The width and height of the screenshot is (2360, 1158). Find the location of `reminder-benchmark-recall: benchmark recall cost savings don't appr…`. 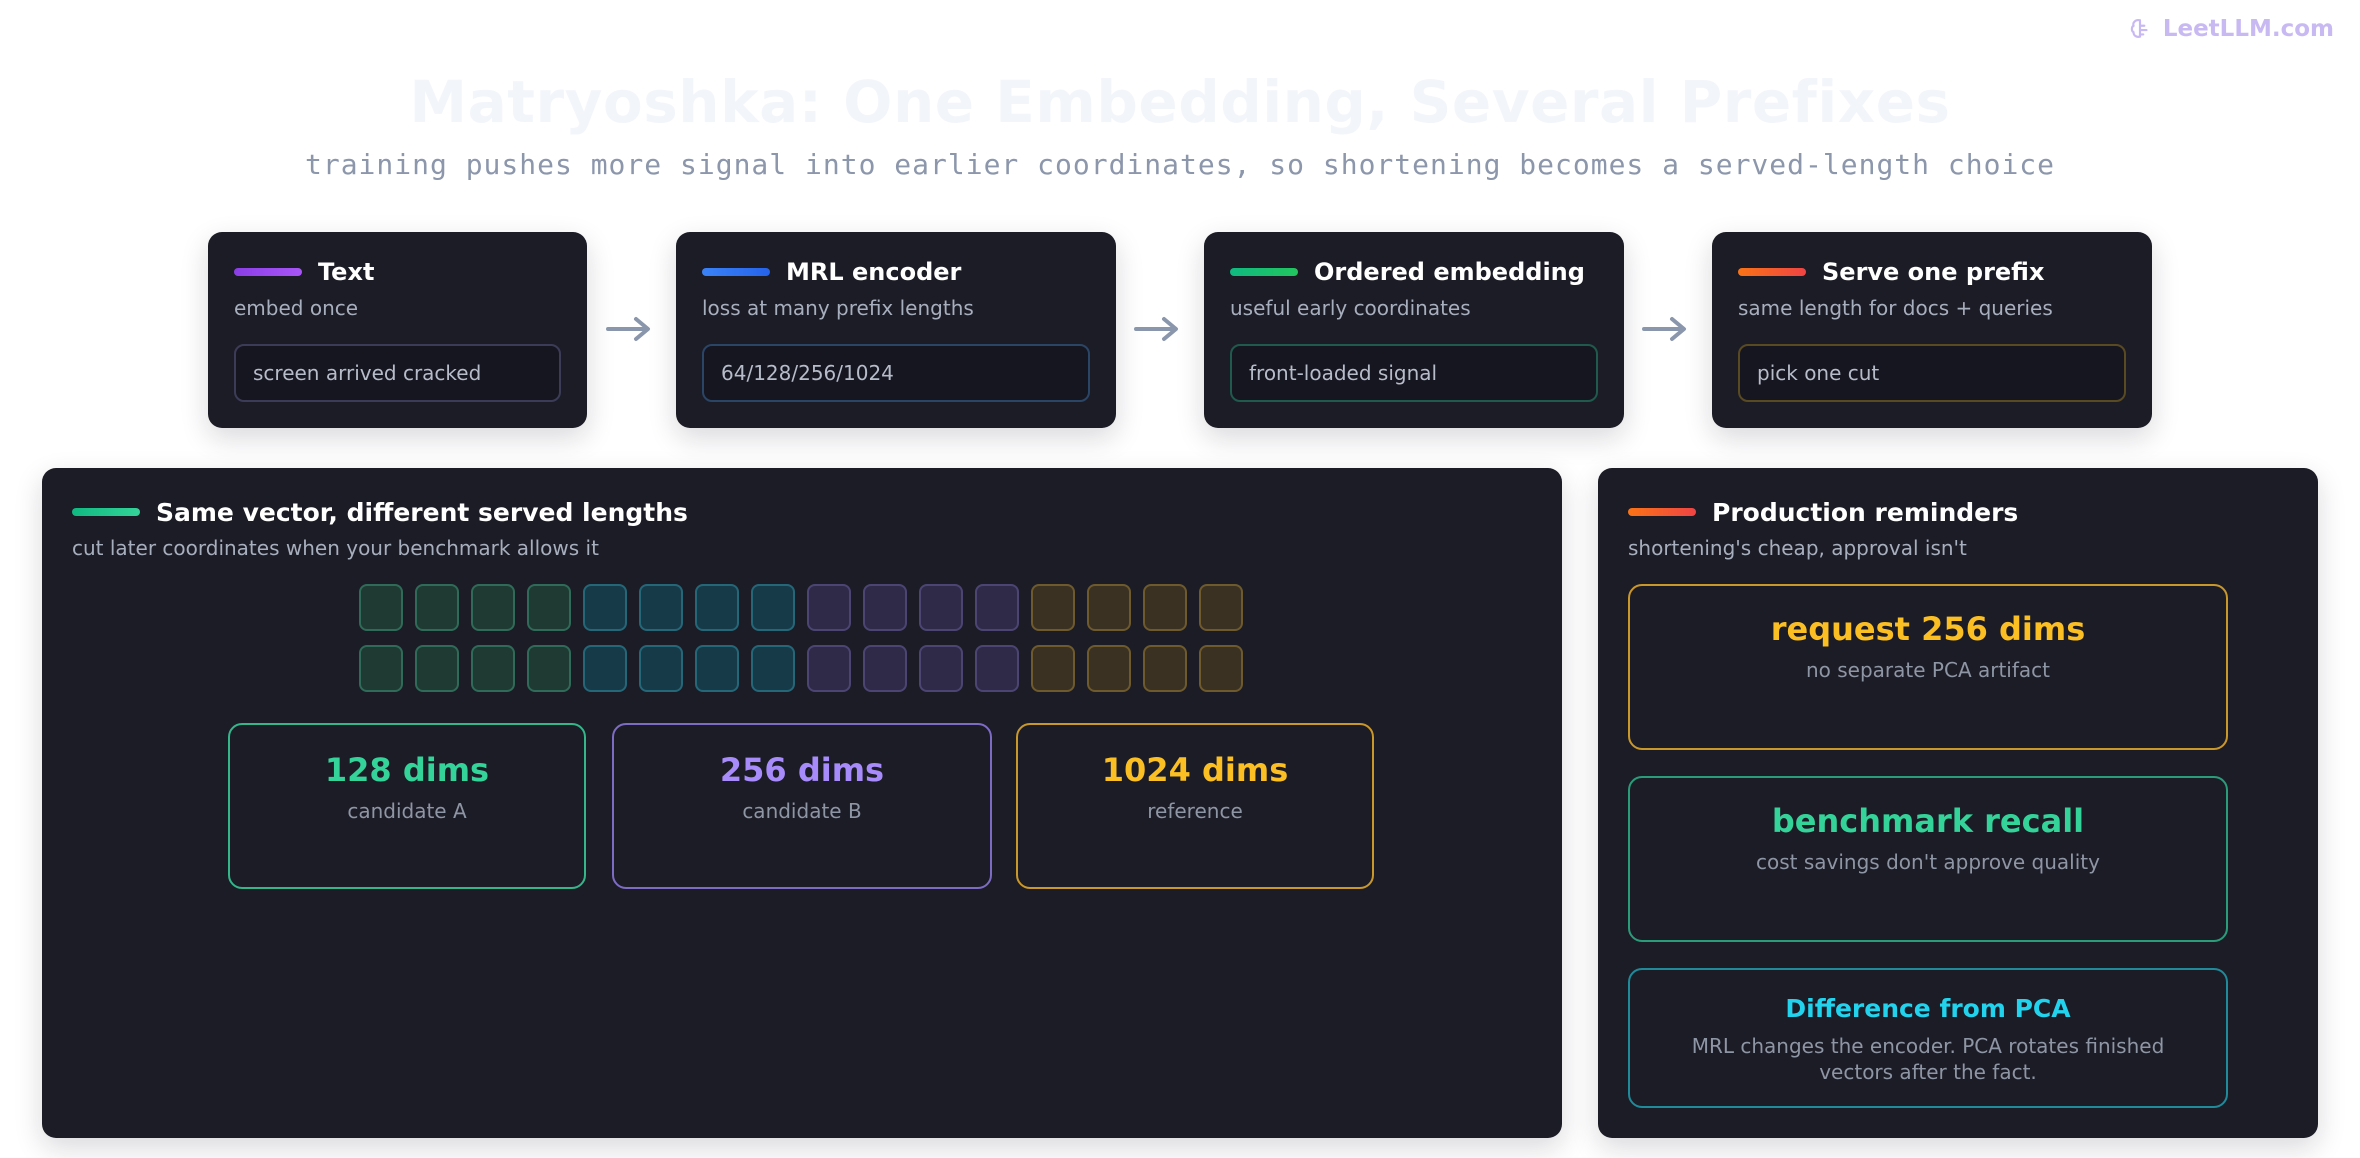

reminder-benchmark-recall: benchmark recall cost savings don't appr… is located at coordinates (1928, 859).